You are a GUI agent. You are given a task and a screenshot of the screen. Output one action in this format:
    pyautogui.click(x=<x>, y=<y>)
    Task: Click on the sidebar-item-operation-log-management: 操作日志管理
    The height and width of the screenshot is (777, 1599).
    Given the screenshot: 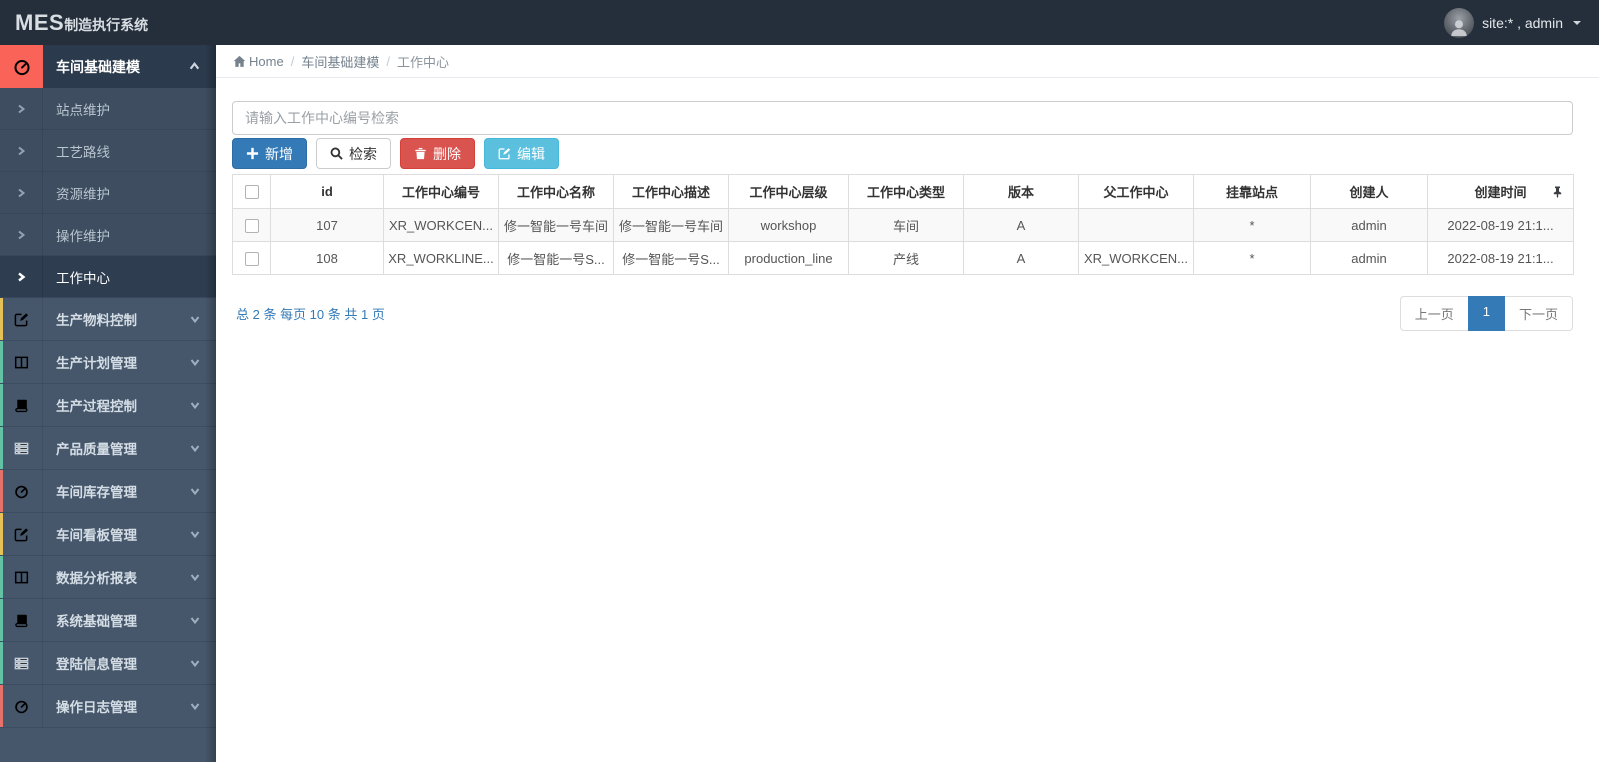 What is the action you would take?
    pyautogui.click(x=108, y=706)
    